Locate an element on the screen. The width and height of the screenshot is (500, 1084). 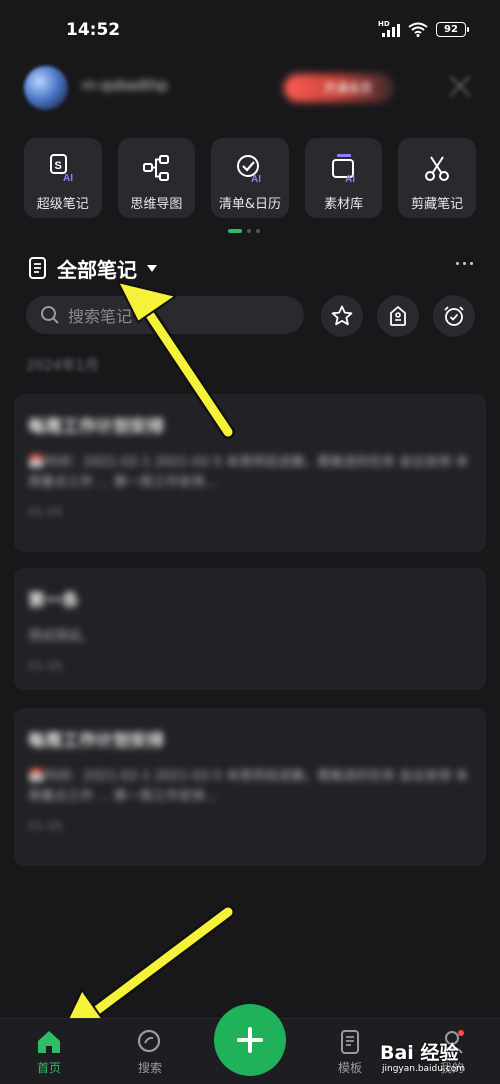
template-icon is located at coordinates (350, 1042).